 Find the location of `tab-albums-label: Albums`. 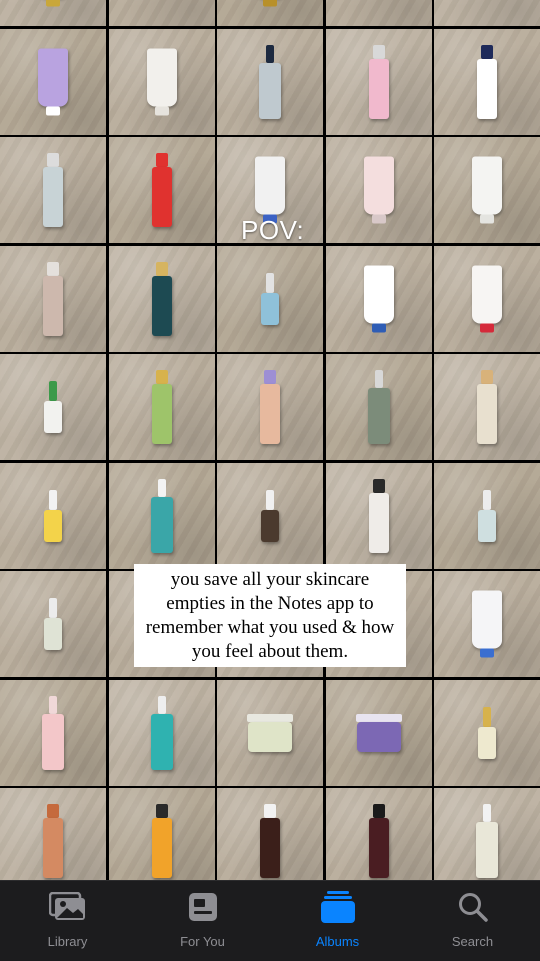

tab-albums-label: Albums is located at coordinates (337, 941).